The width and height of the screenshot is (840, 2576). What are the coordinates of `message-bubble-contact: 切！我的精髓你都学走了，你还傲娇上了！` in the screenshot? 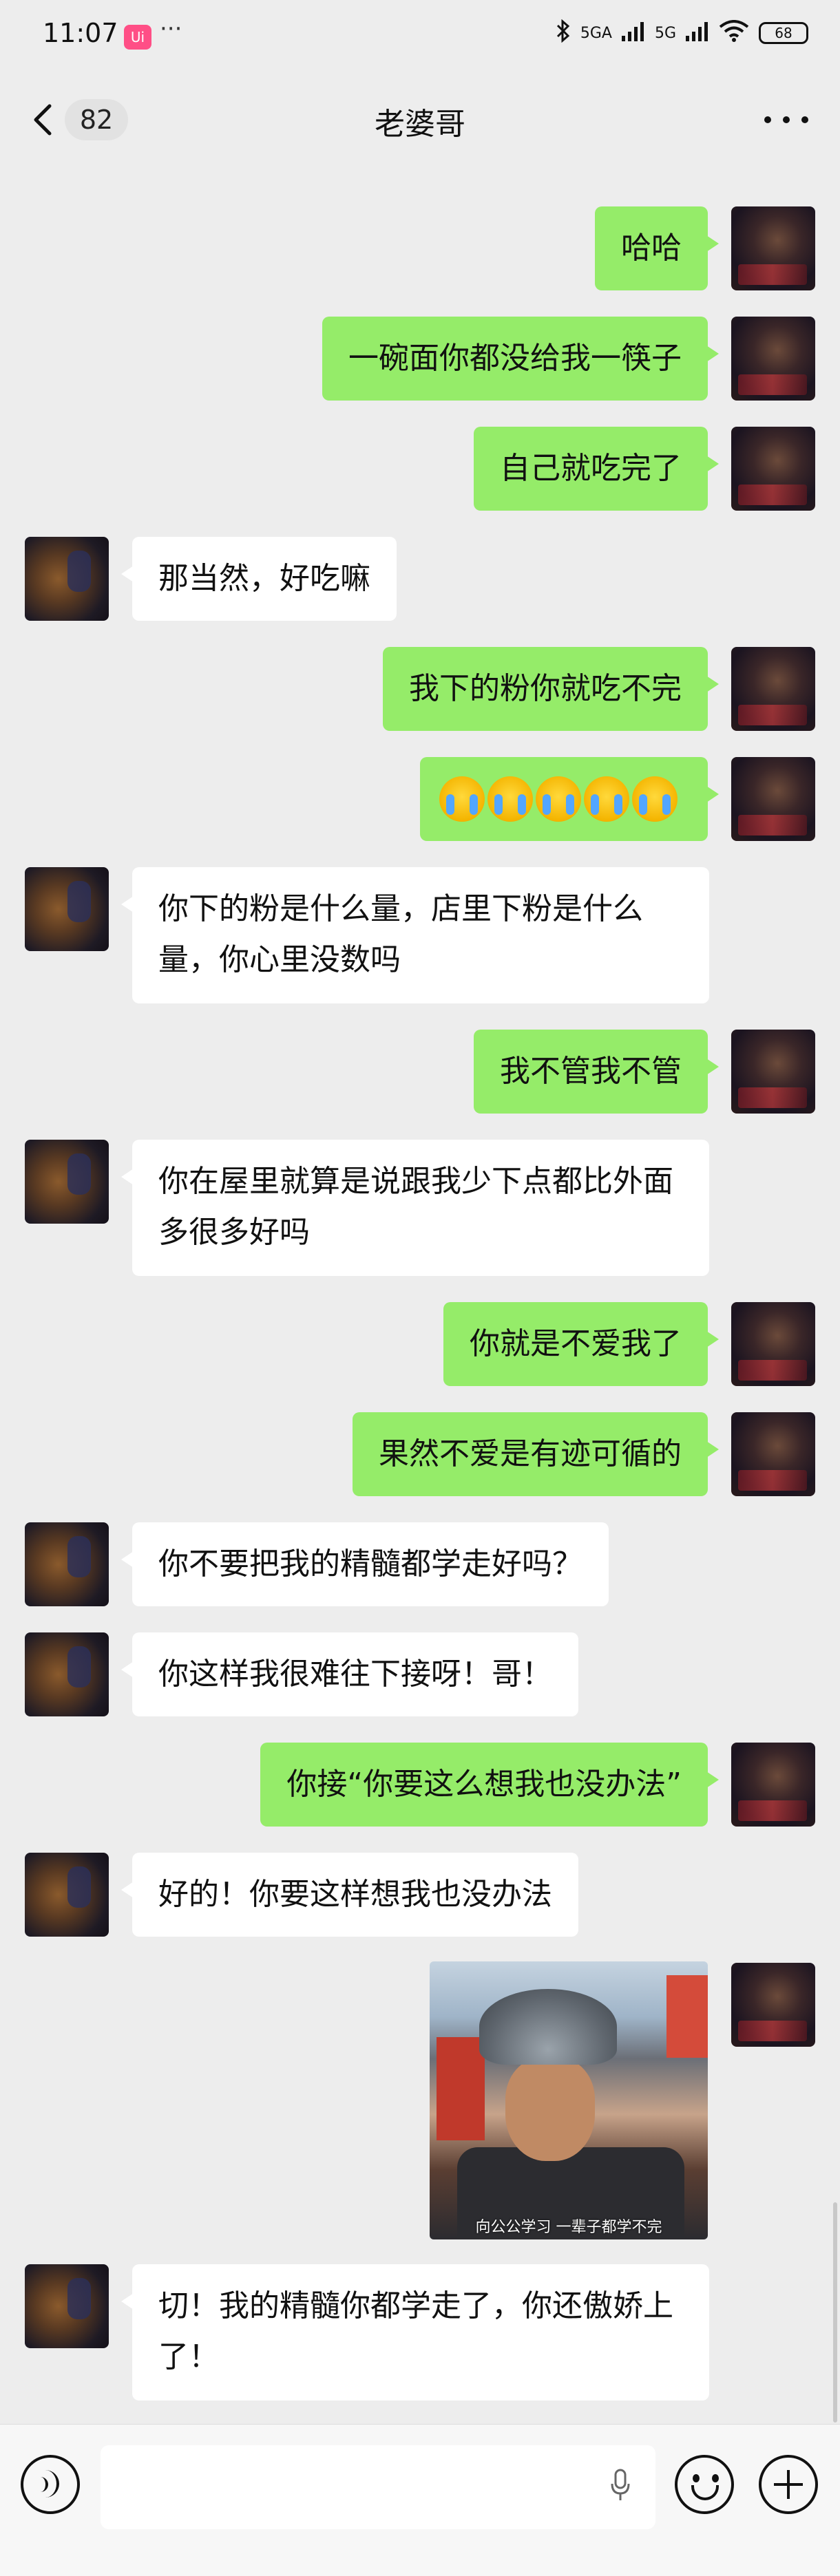 It's located at (415, 2332).